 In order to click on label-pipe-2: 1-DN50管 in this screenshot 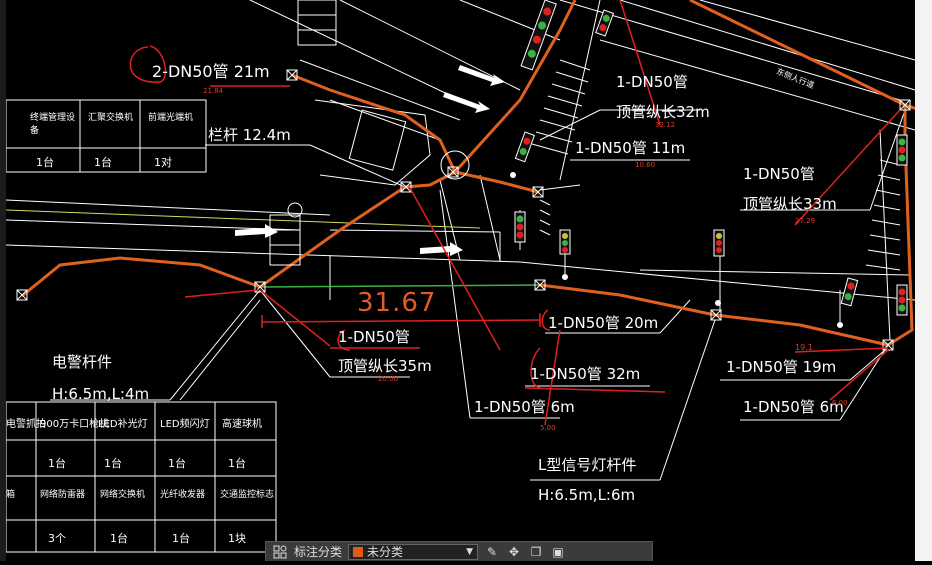, I will do `click(652, 82)`.